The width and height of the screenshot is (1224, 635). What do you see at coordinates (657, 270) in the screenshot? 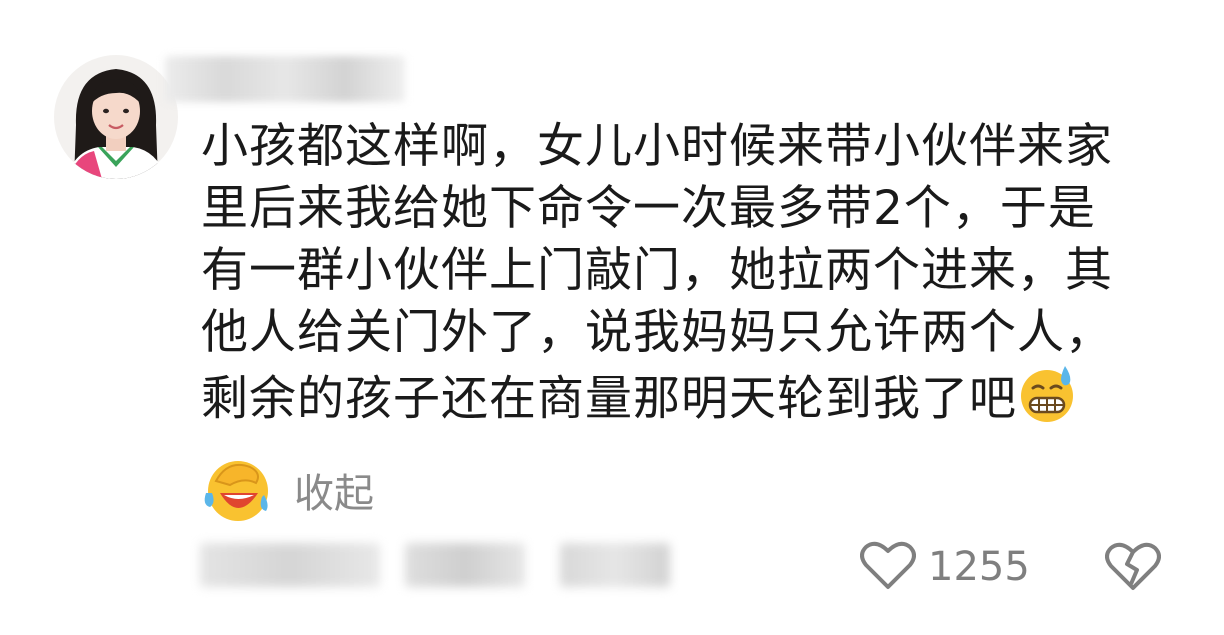
I see `comment-line: 有一群小伙伴上门敲门，她拉两个进来，其` at bounding box center [657, 270].